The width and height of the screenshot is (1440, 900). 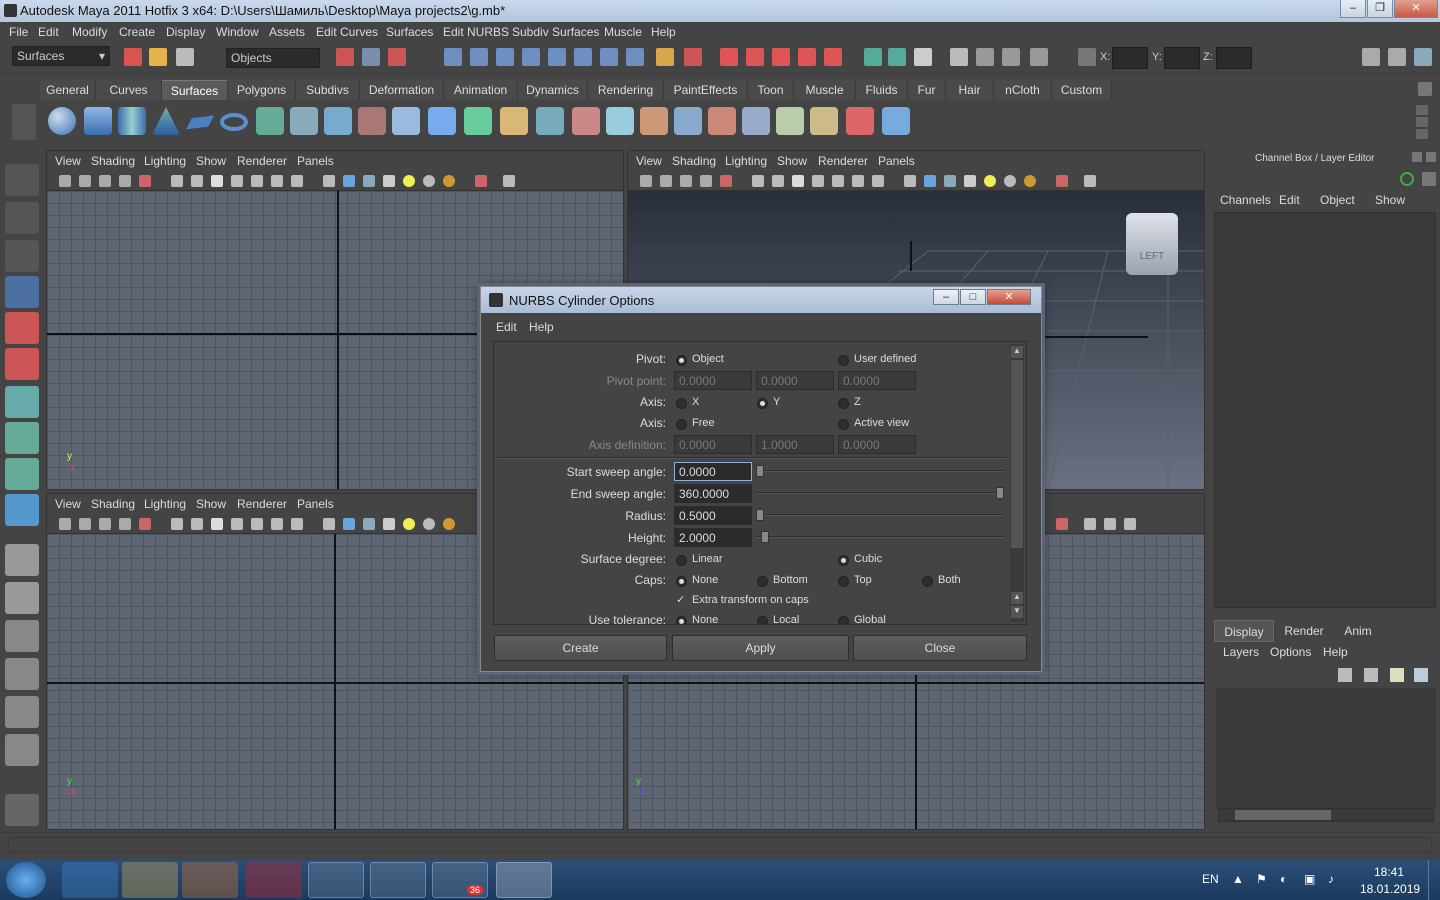 I want to click on extend-icon, so click(x=860, y=121).